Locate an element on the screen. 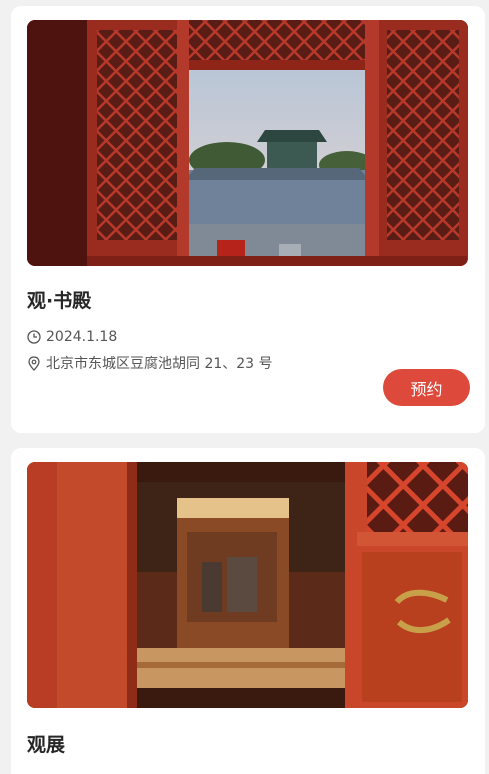 The height and width of the screenshot is (774, 489). event-address: 北京市东城区豆腐池胡同 21、23 号 is located at coordinates (159, 364).